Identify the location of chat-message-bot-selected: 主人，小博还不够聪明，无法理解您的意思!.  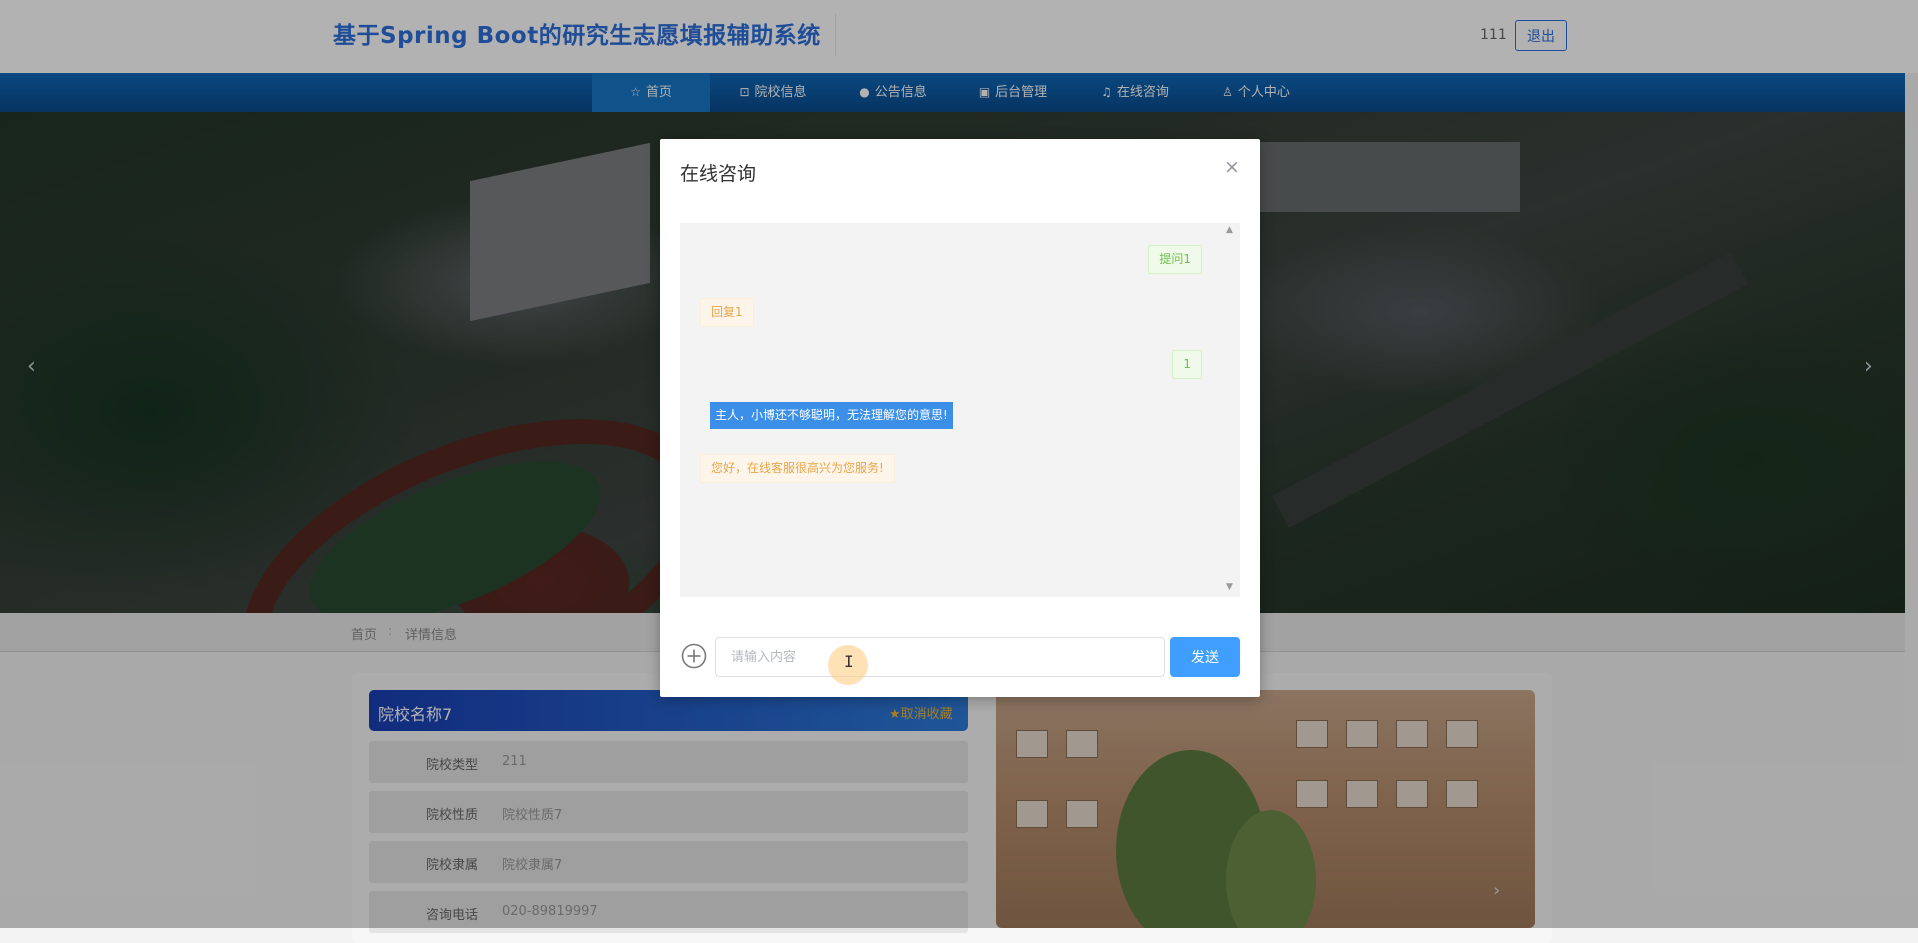
(831, 415).